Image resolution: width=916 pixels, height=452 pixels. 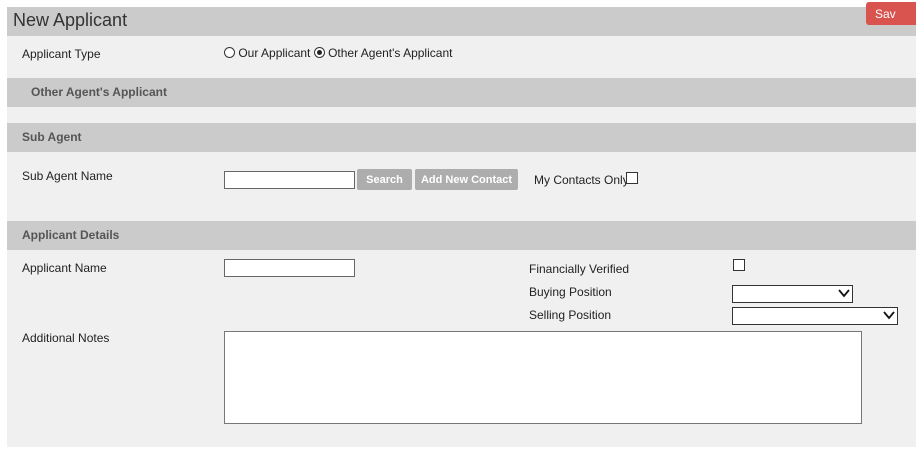 What do you see at coordinates (390, 53) in the screenshot?
I see `other-agents-applicant-label: Other Agent's Applicant` at bounding box center [390, 53].